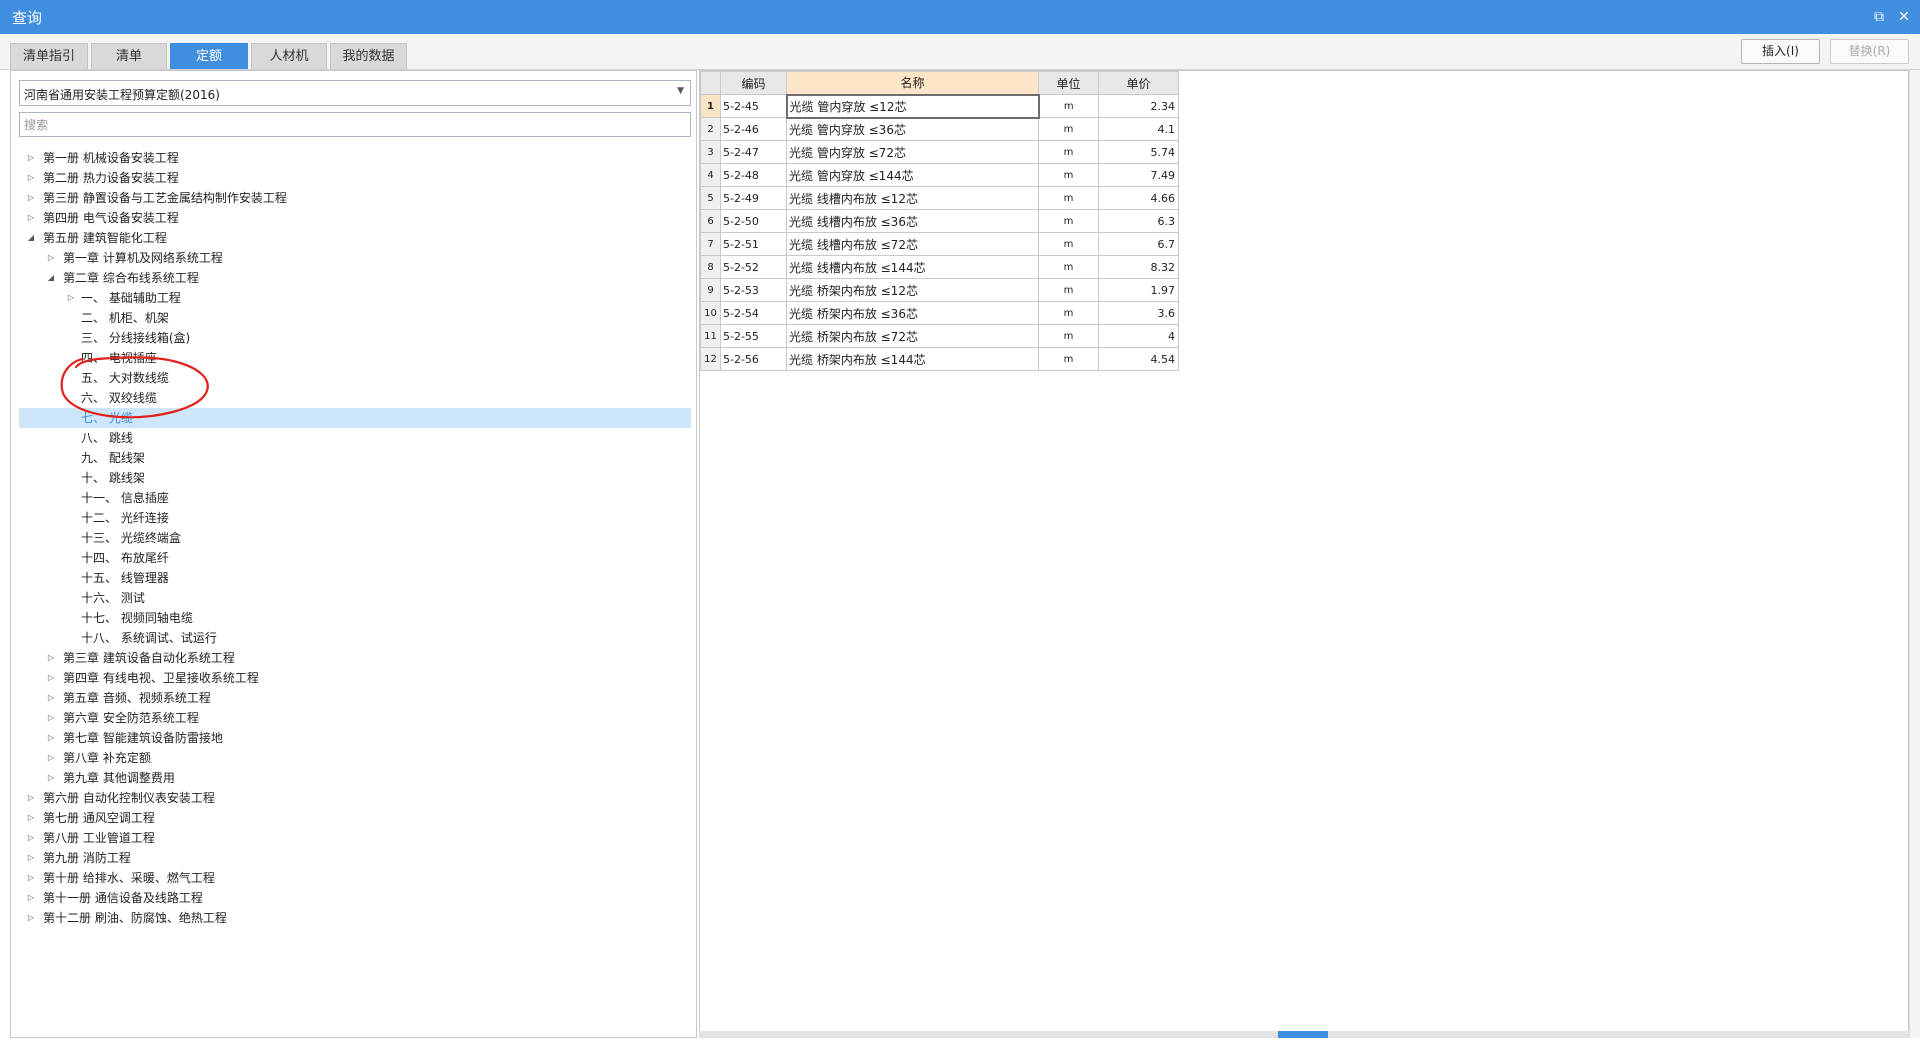  Describe the element at coordinates (753, 221) in the screenshot. I see `code-cell: 5-2-50` at that location.